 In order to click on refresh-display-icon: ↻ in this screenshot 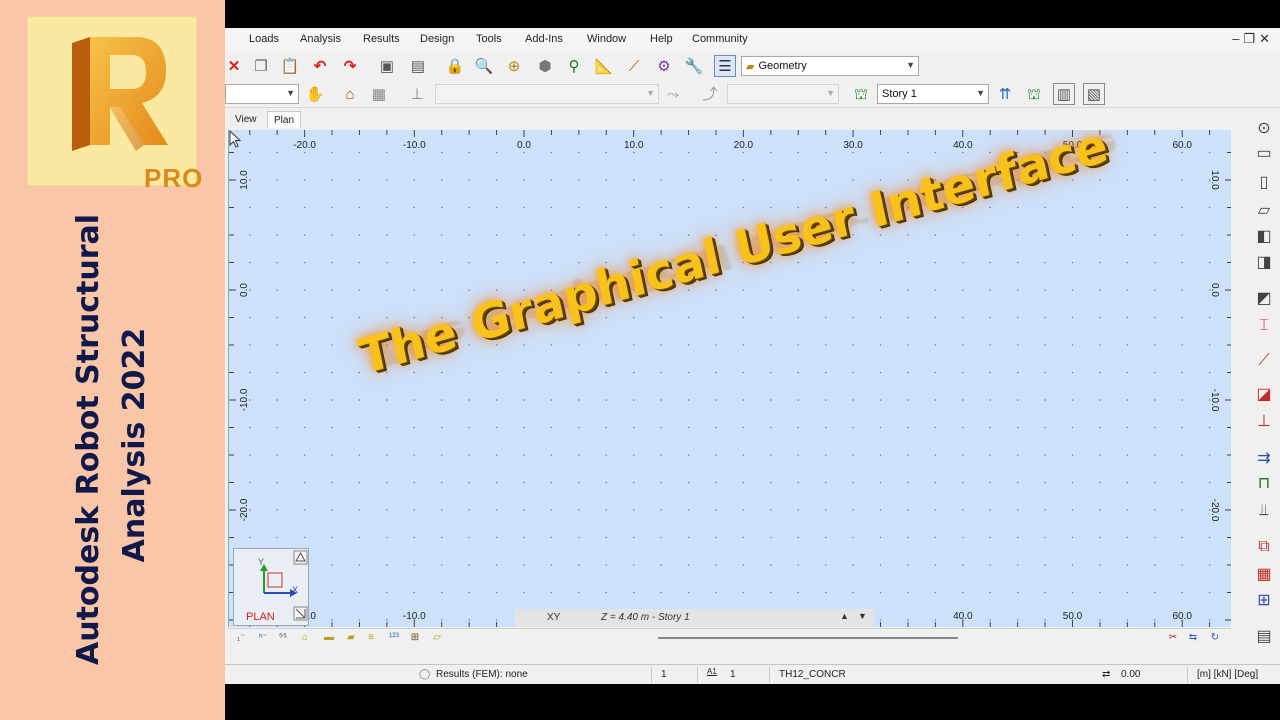, I will do `click(1215, 638)`.